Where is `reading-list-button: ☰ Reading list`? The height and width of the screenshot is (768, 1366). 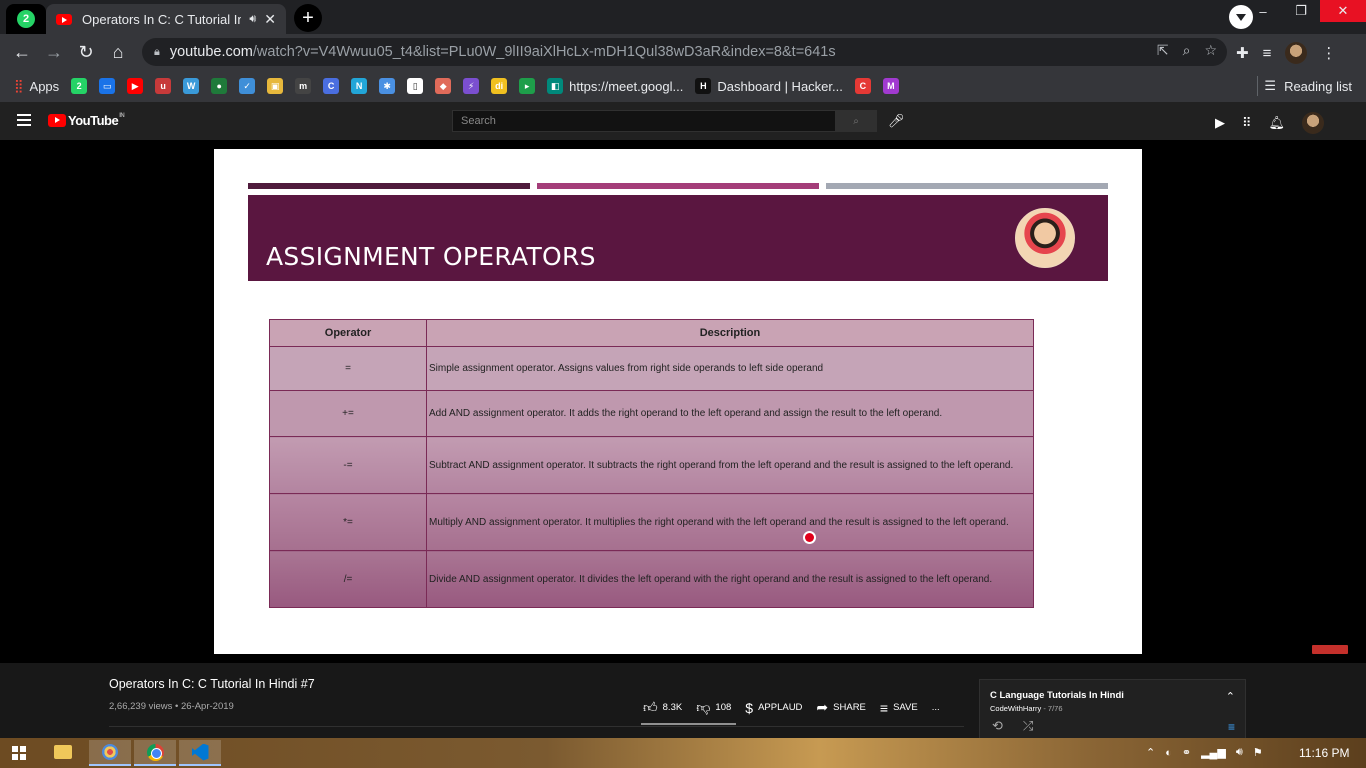
reading-list-button: ☰ Reading list is located at coordinates (1308, 86).